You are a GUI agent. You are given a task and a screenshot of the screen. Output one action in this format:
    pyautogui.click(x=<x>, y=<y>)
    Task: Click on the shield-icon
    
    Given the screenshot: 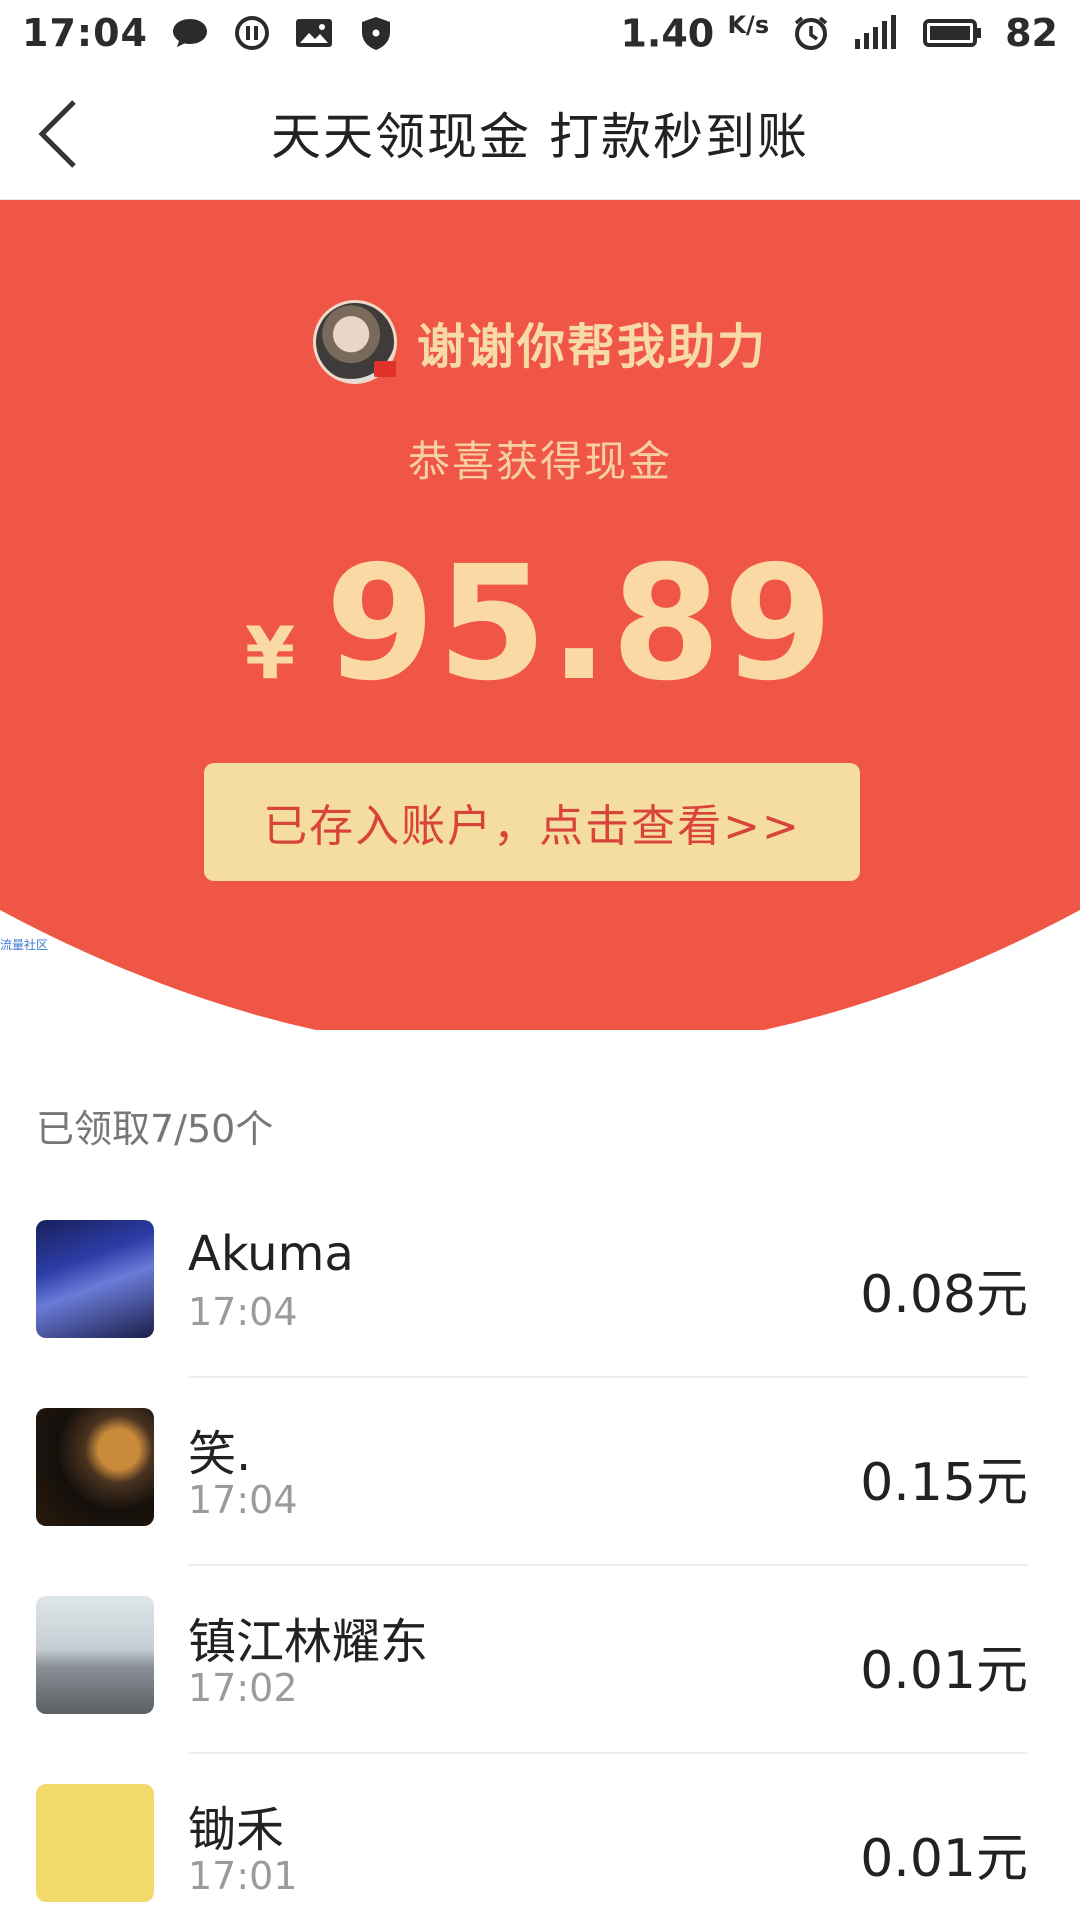 What is the action you would take?
    pyautogui.click(x=375, y=33)
    